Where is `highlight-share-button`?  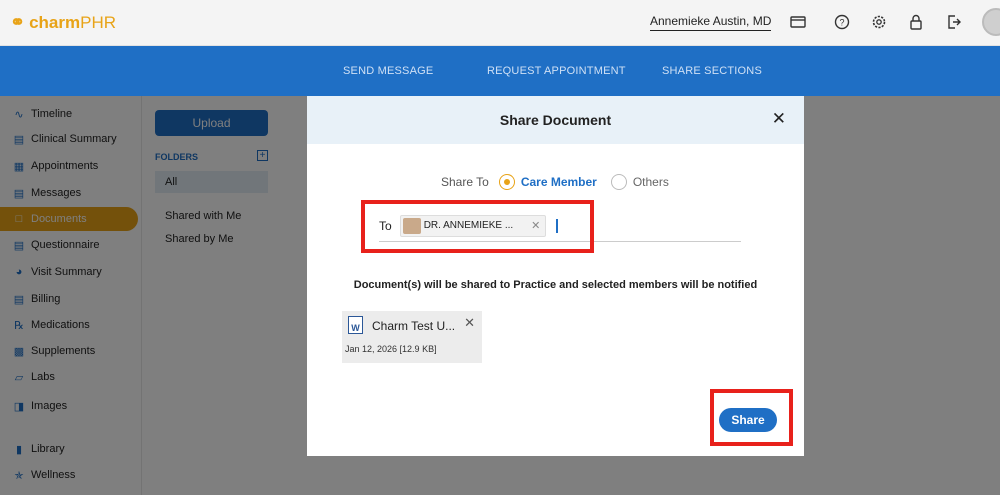
highlight-share-button is located at coordinates (751, 417).